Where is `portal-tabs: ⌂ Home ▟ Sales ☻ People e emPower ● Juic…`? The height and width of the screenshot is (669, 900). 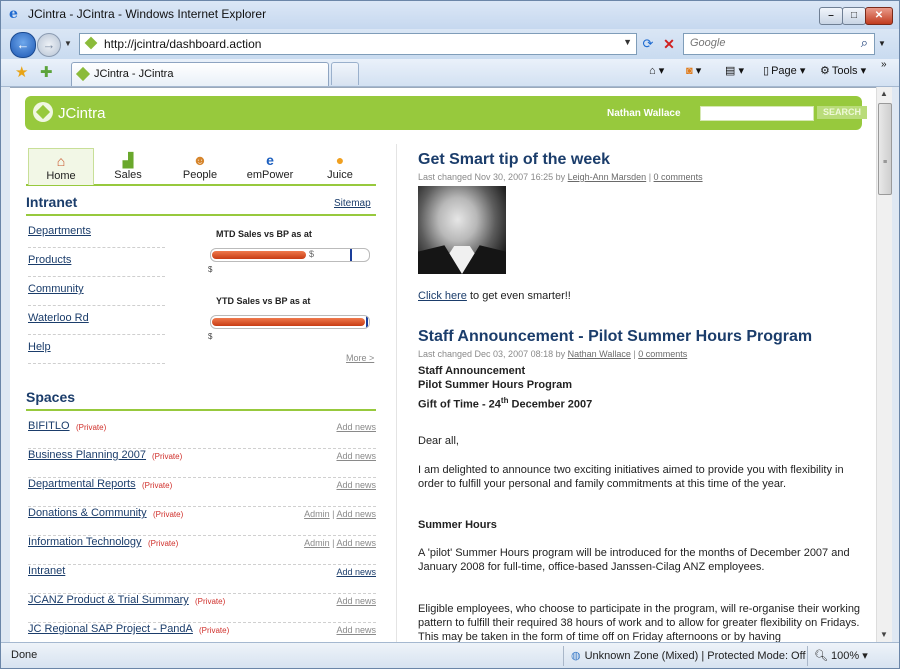 portal-tabs: ⌂ Home ▟ Sales ☻ People e emPower ● Juic… is located at coordinates (201, 166).